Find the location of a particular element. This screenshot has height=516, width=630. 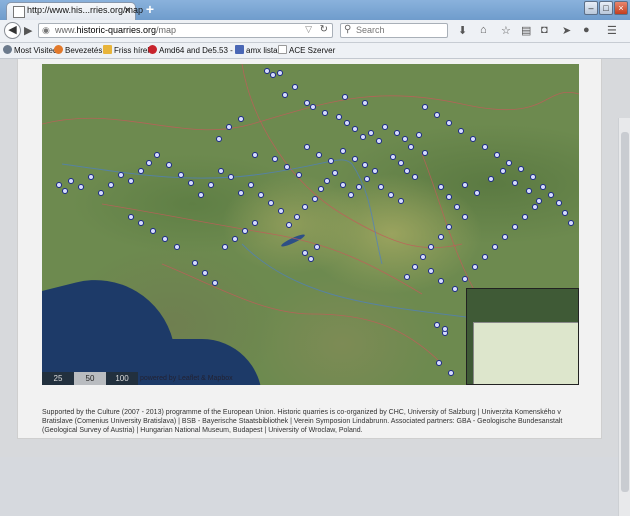

bookmarks-menu-icon: ▤ is located at coordinates (526, 30).